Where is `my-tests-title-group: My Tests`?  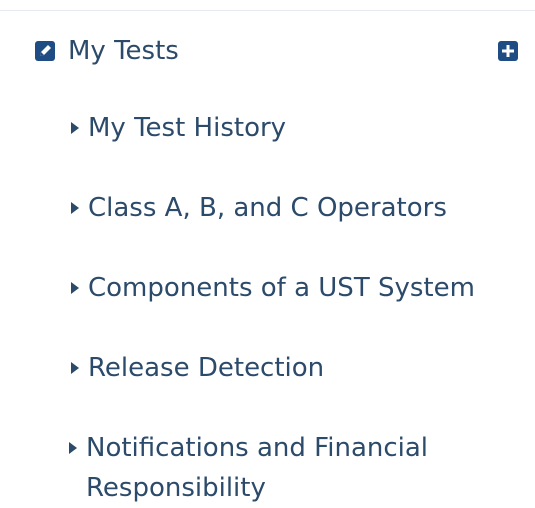
my-tests-title-group: My Tests is located at coordinates (105, 51).